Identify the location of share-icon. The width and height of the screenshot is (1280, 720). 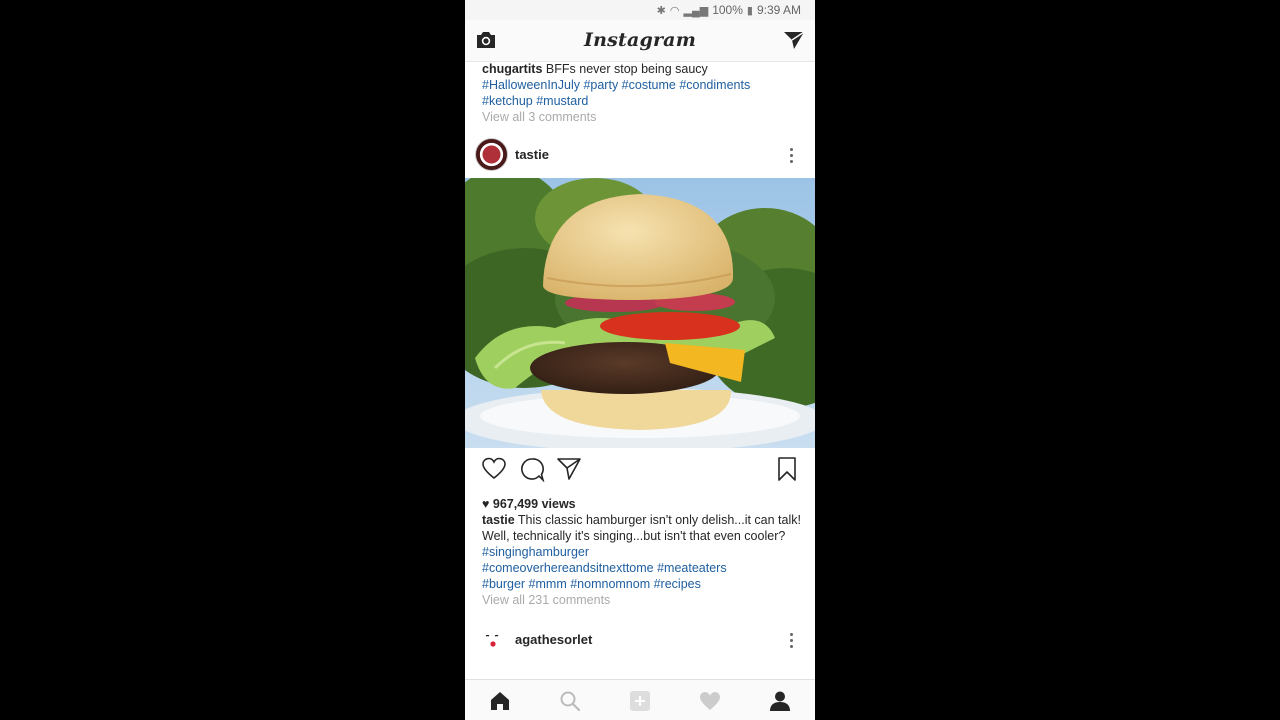
(569, 469).